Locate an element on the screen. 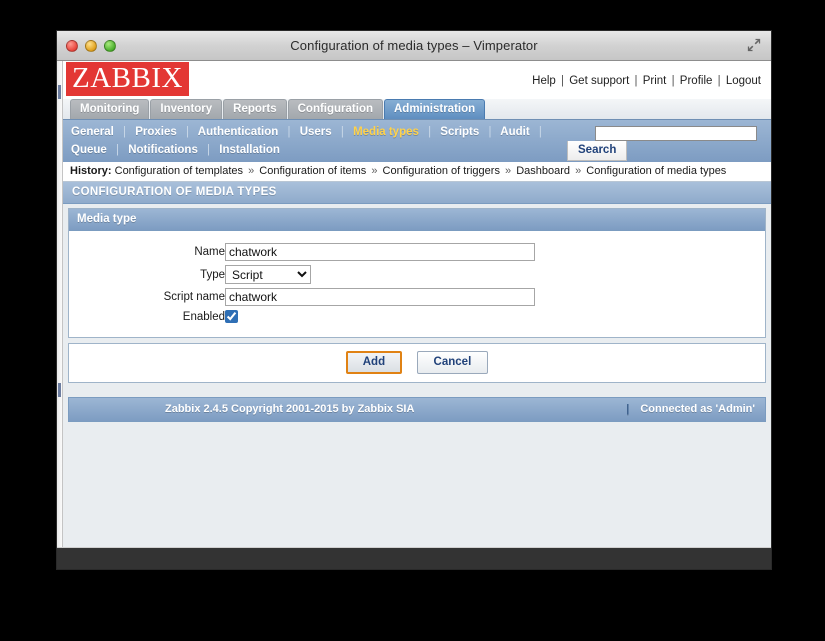  maximize-button is located at coordinates (110, 45).